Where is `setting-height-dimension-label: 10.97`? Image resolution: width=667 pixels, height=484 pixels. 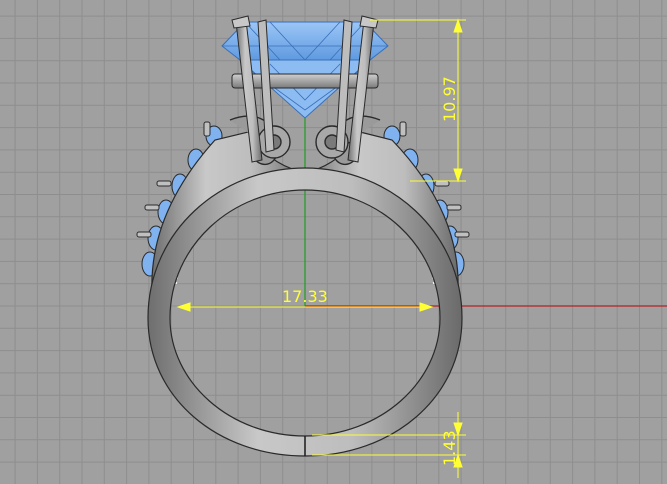
setting-height-dimension-label: 10.97 is located at coordinates (449, 99).